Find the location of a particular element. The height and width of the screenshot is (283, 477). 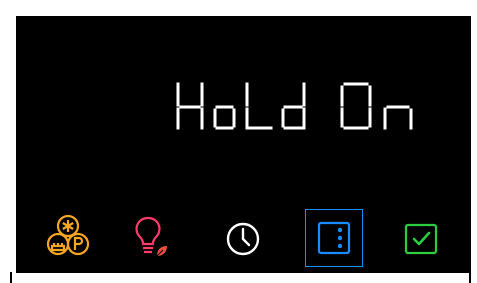

light-button is located at coordinates (150, 238).